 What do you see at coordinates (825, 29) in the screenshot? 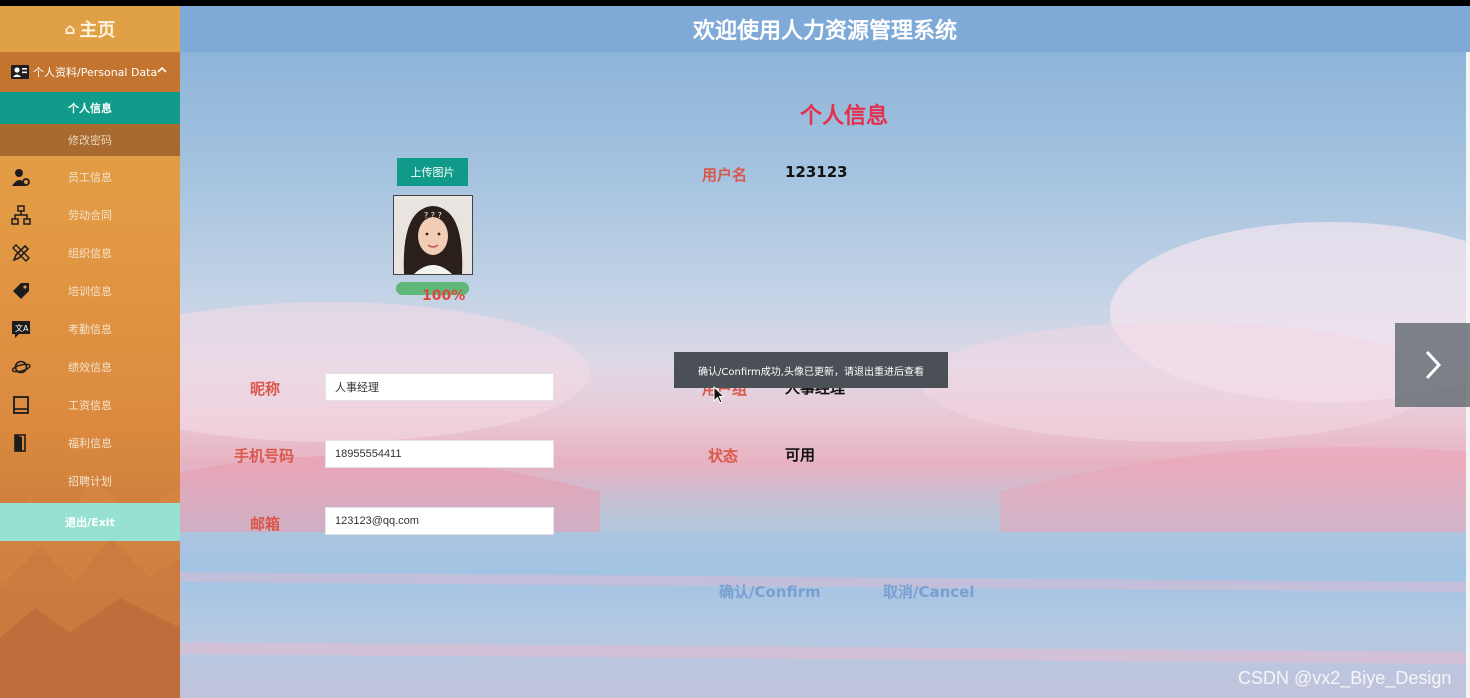
I see `header-title: 欢迎使用人力资源管理系统` at bounding box center [825, 29].